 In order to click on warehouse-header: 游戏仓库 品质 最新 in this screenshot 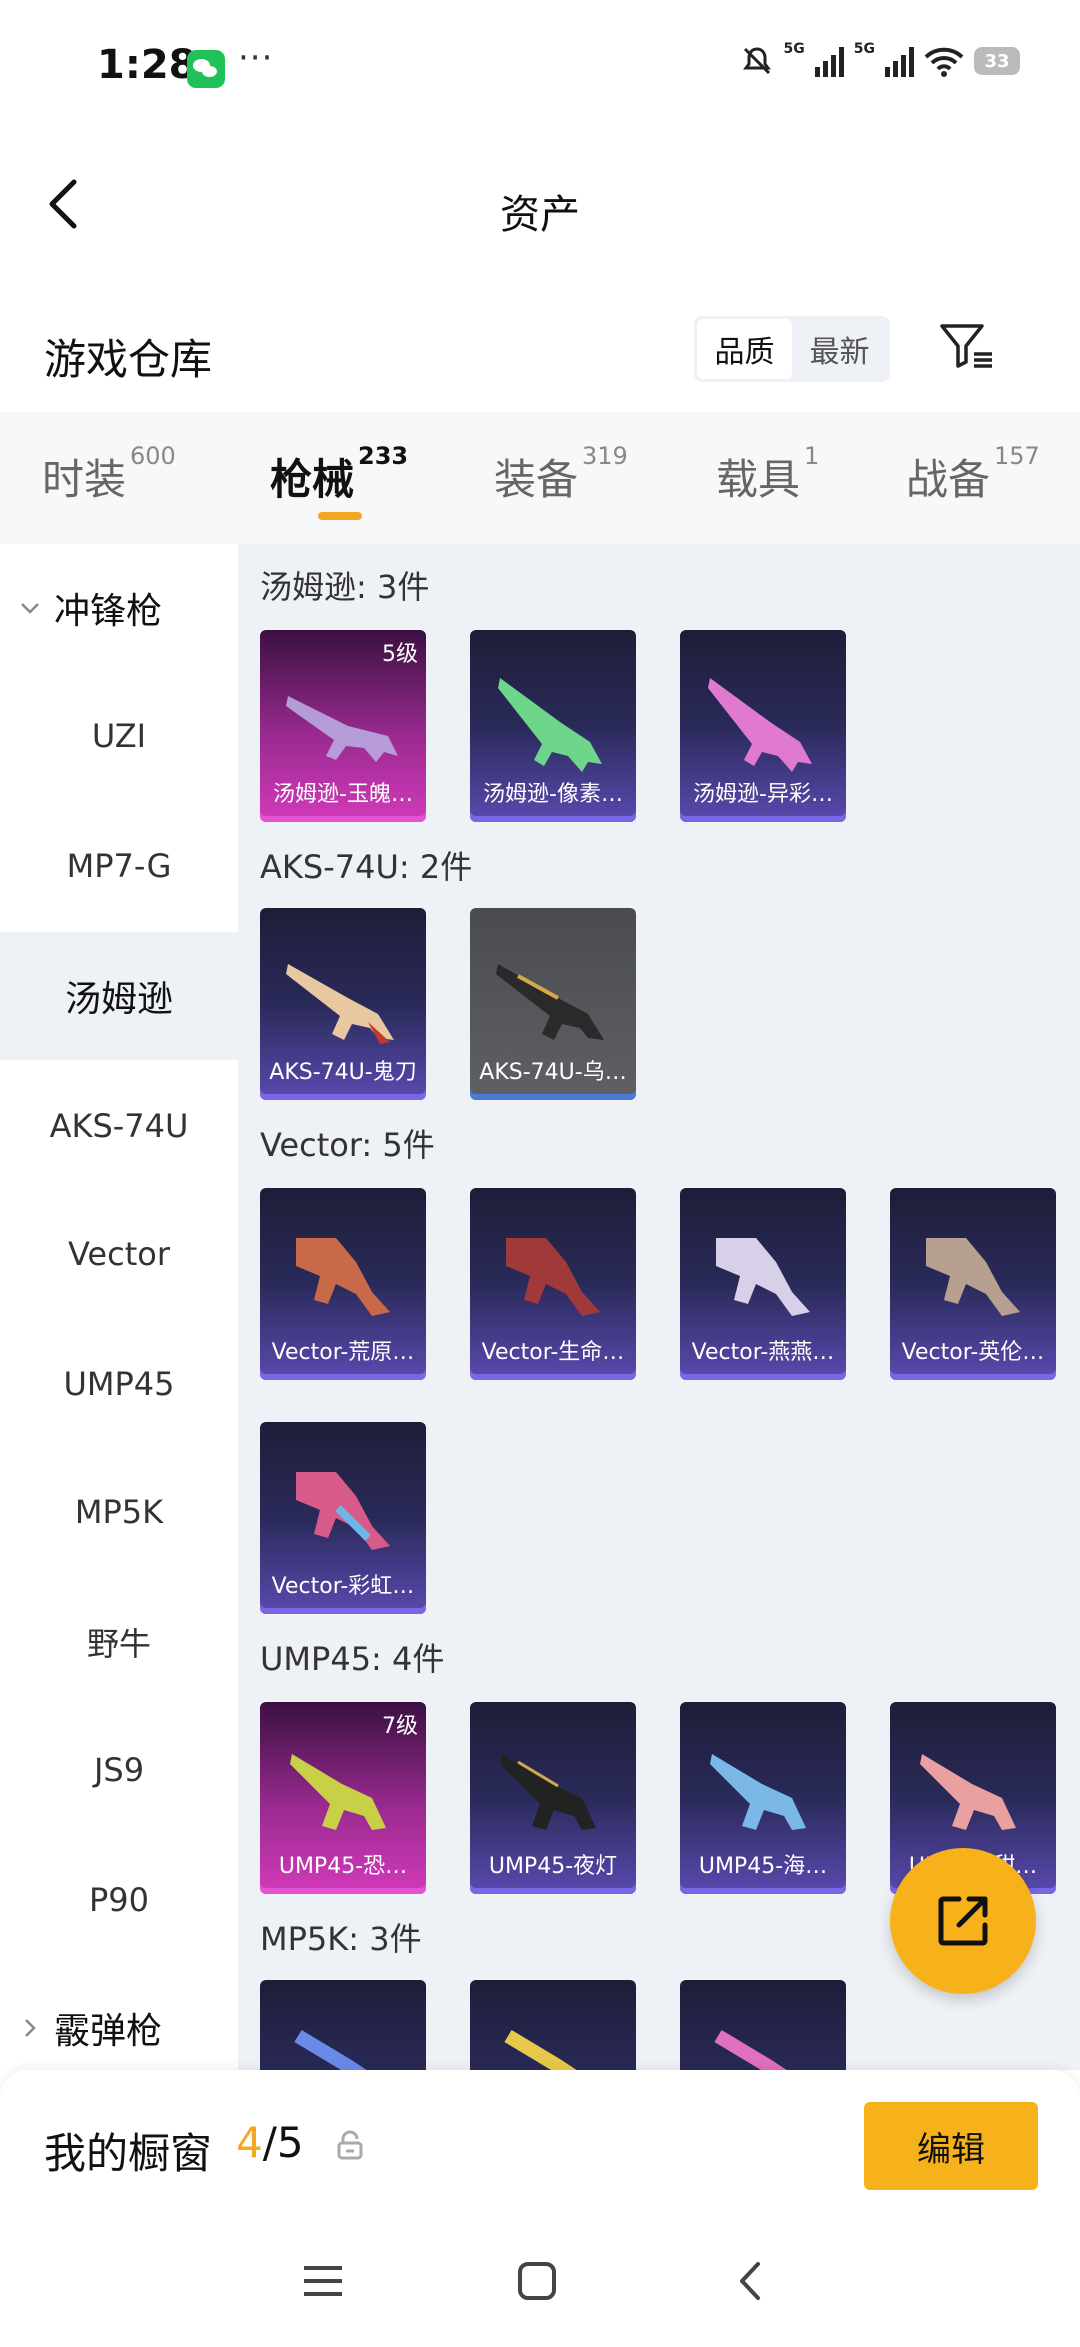, I will do `click(540, 350)`.